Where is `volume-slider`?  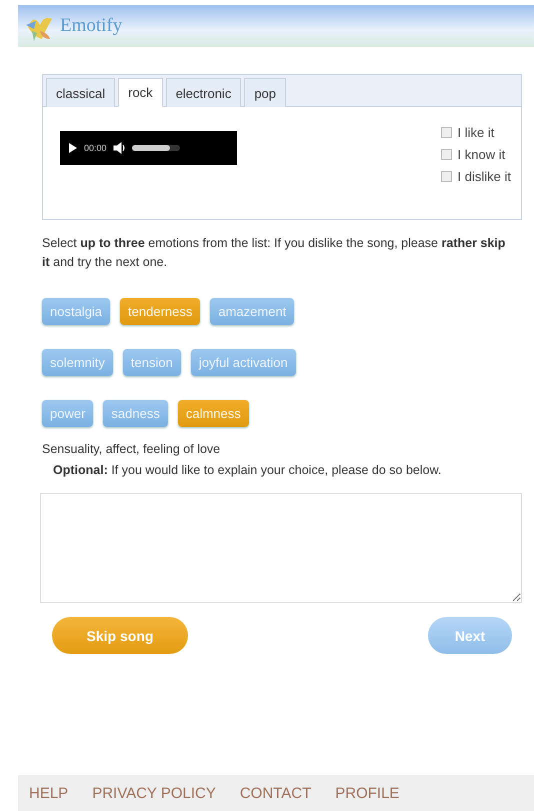
volume-slider is located at coordinates (156, 148).